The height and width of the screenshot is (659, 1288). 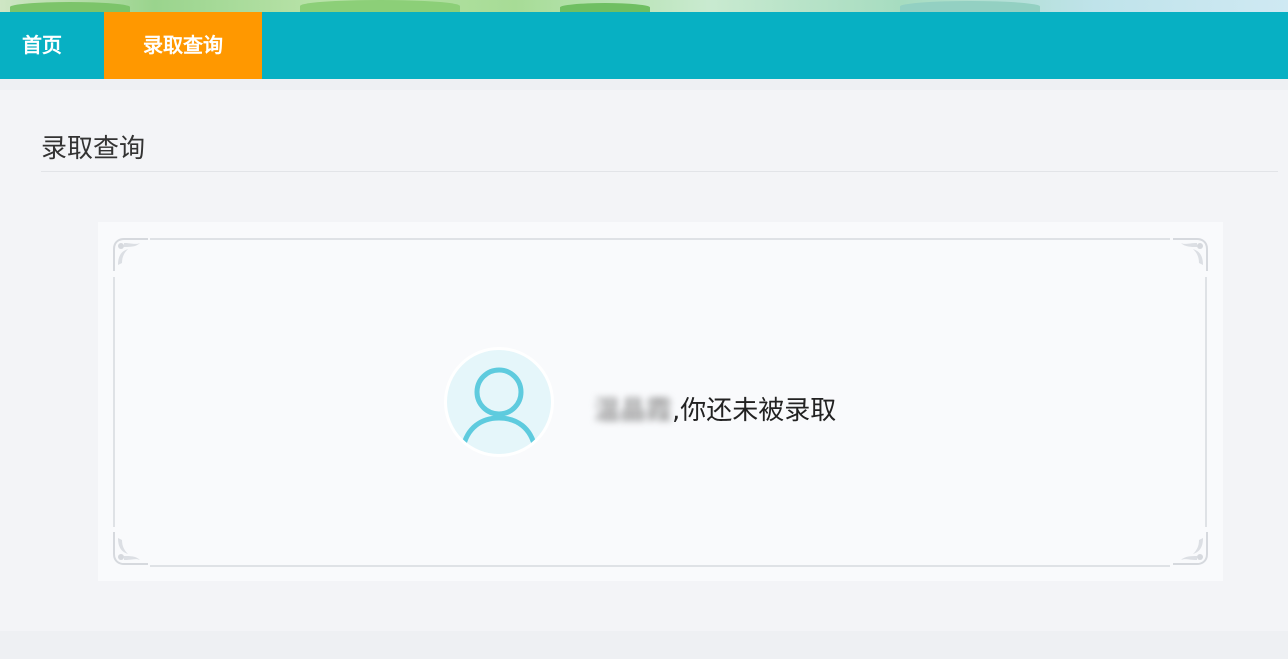 I want to click on top-banner, so click(x=644, y=6).